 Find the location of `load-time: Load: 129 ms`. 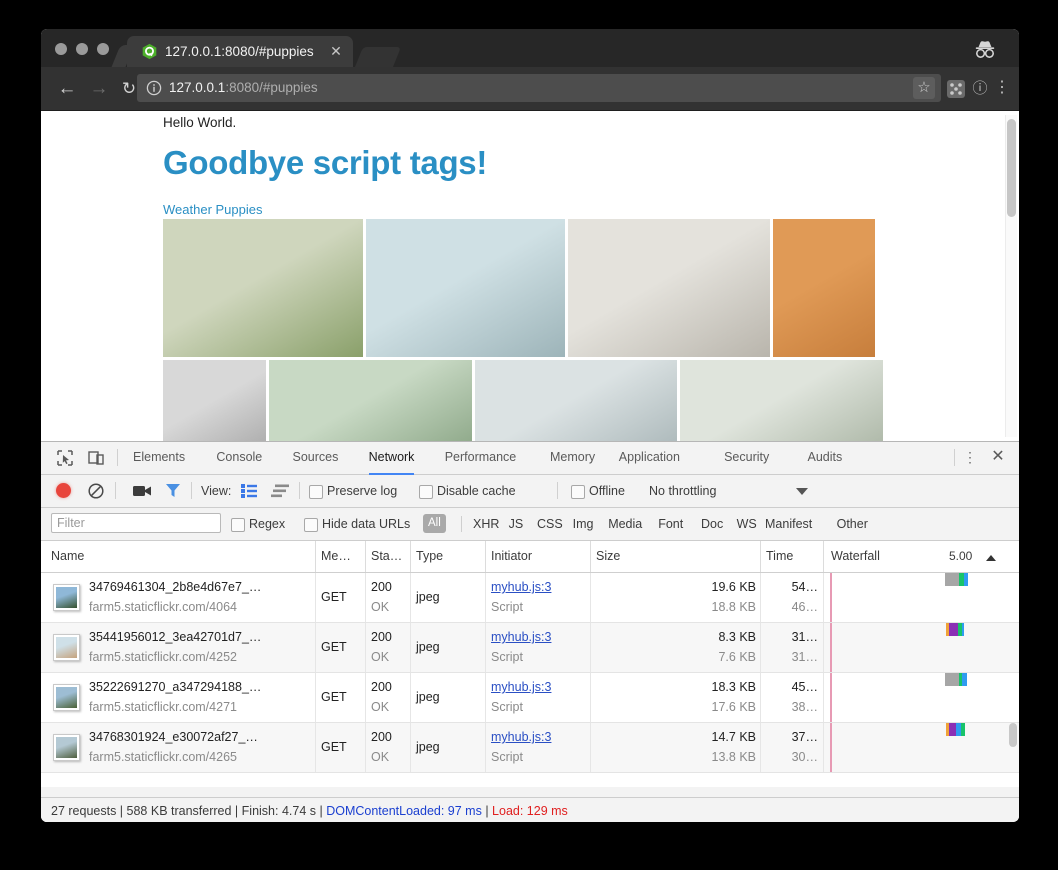

load-time: Load: 129 ms is located at coordinates (530, 811).